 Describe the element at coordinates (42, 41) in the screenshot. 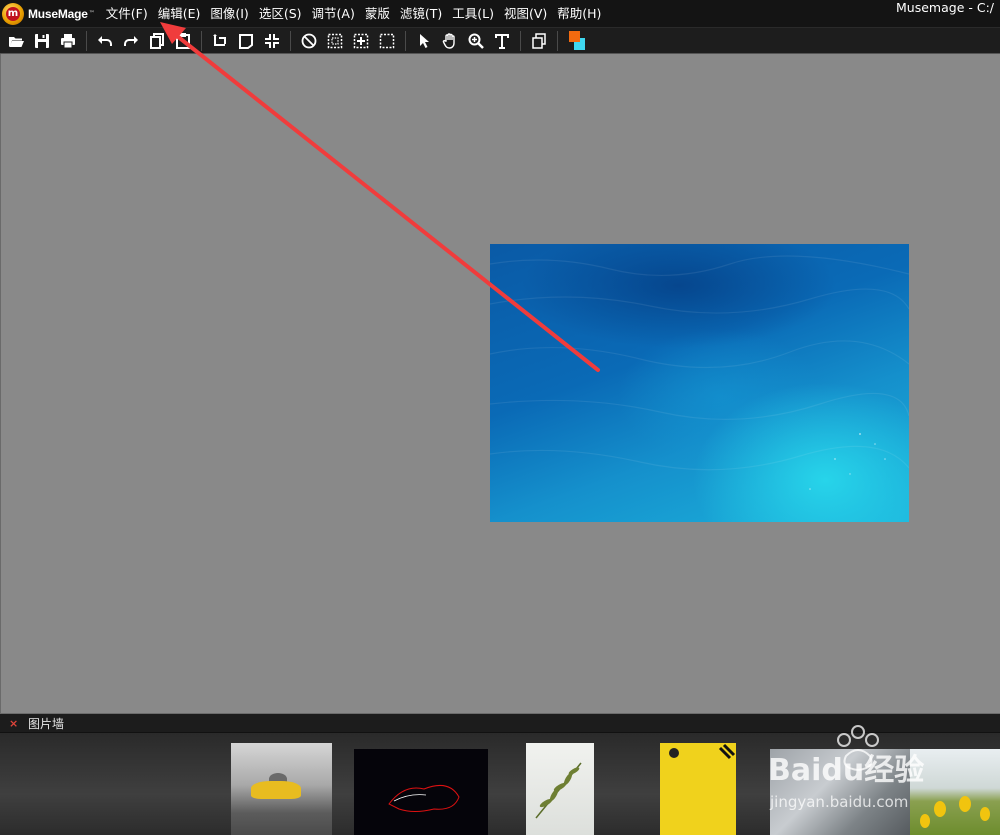

I see `save-icon` at that location.